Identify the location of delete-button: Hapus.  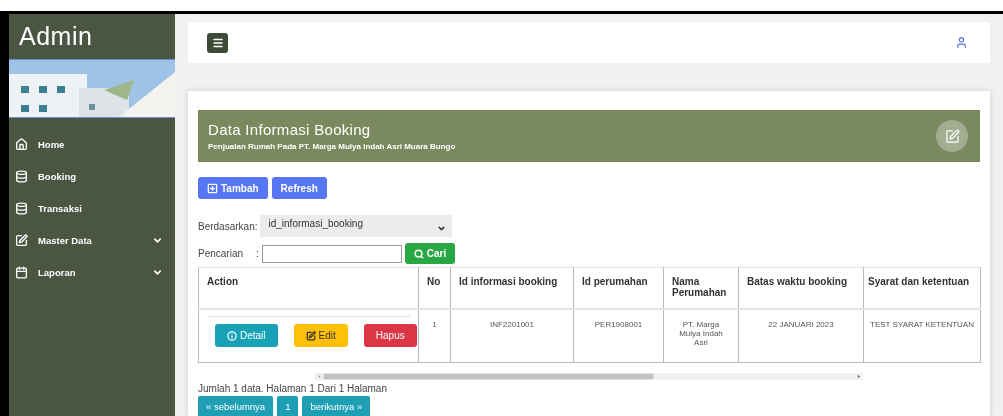
(390, 335).